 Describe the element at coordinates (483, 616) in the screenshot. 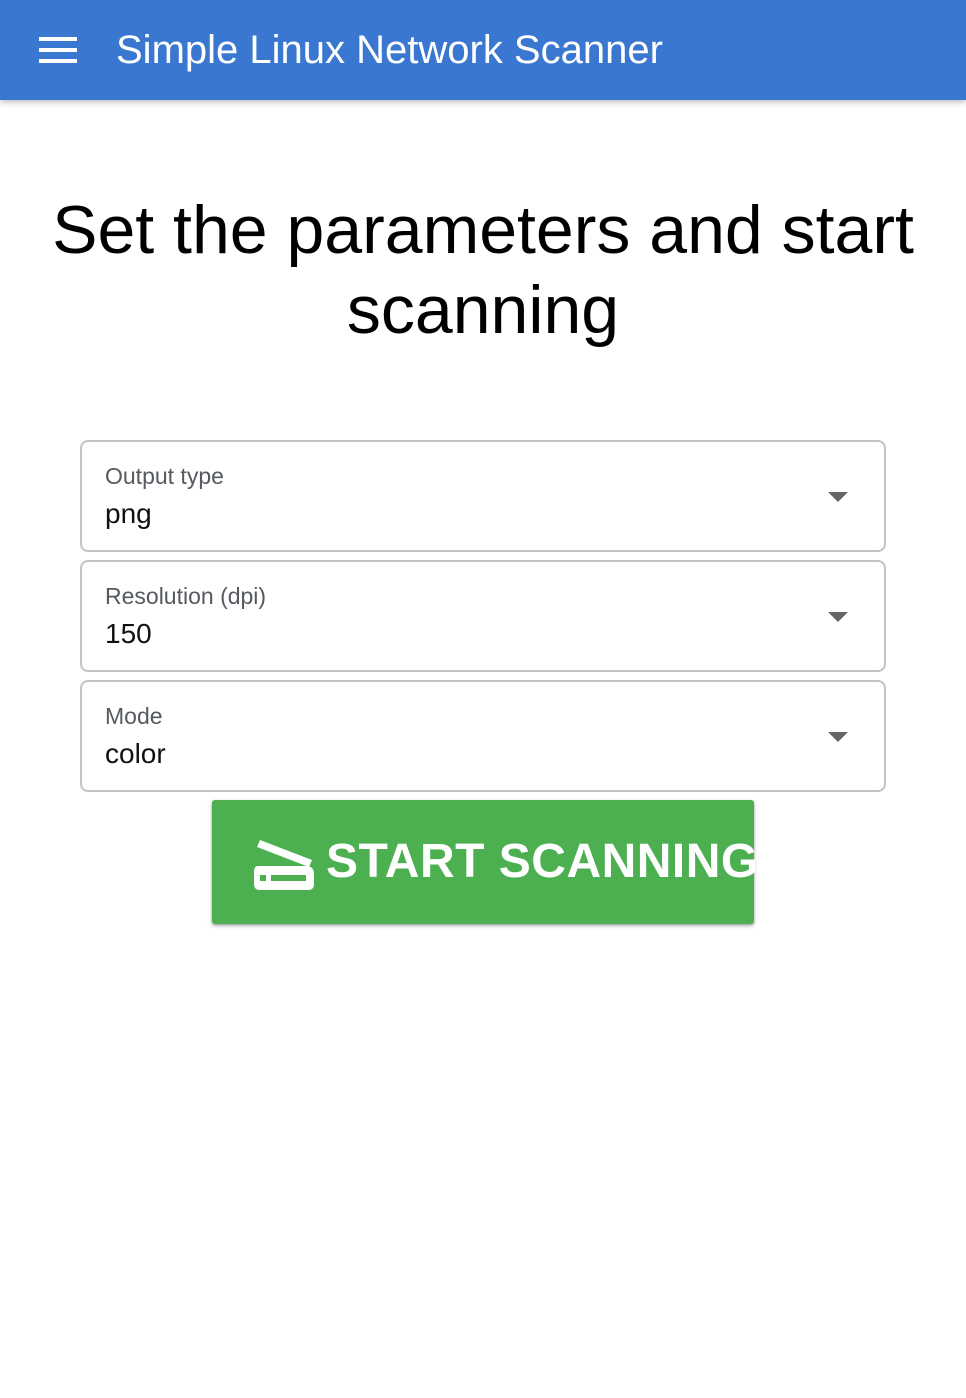

I see `resolution-select: Resolution (dpi) 150` at that location.